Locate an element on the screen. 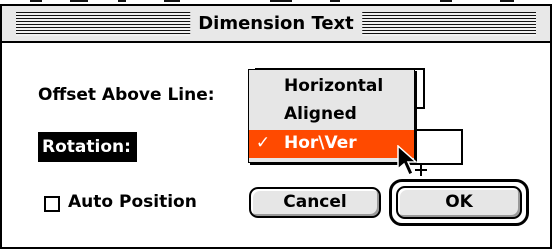  offset-above-line-label: Offset Above Line: is located at coordinates (126, 95).